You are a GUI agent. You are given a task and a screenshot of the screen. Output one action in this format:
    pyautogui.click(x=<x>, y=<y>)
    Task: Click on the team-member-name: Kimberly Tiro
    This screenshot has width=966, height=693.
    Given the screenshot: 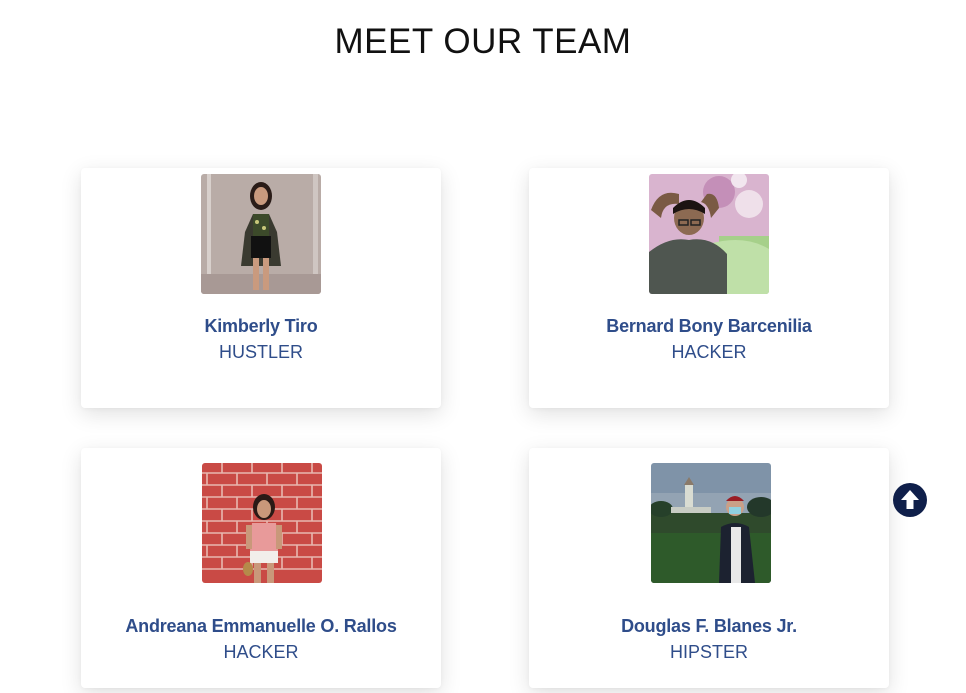 What is the action you would take?
    pyautogui.click(x=261, y=326)
    